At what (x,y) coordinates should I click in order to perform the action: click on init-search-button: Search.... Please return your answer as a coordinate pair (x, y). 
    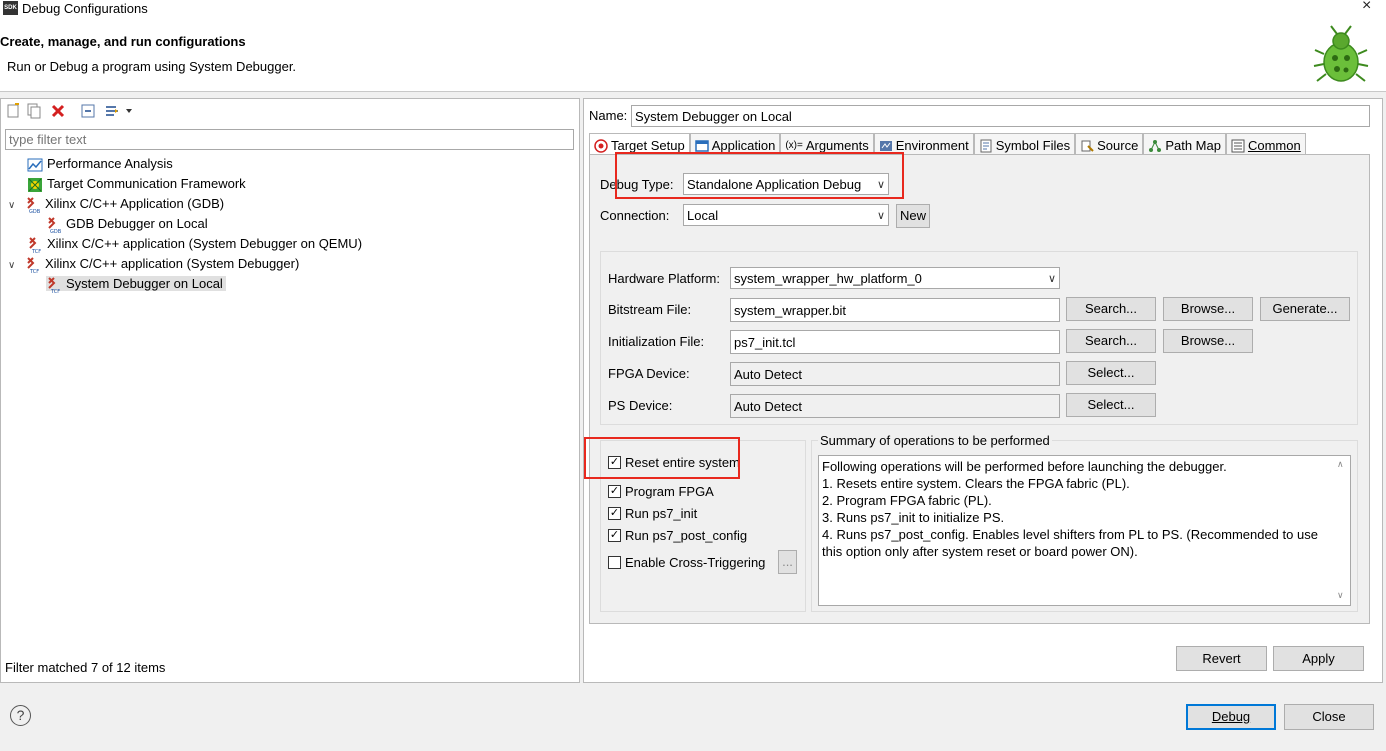
    Looking at the image, I should click on (1111, 341).